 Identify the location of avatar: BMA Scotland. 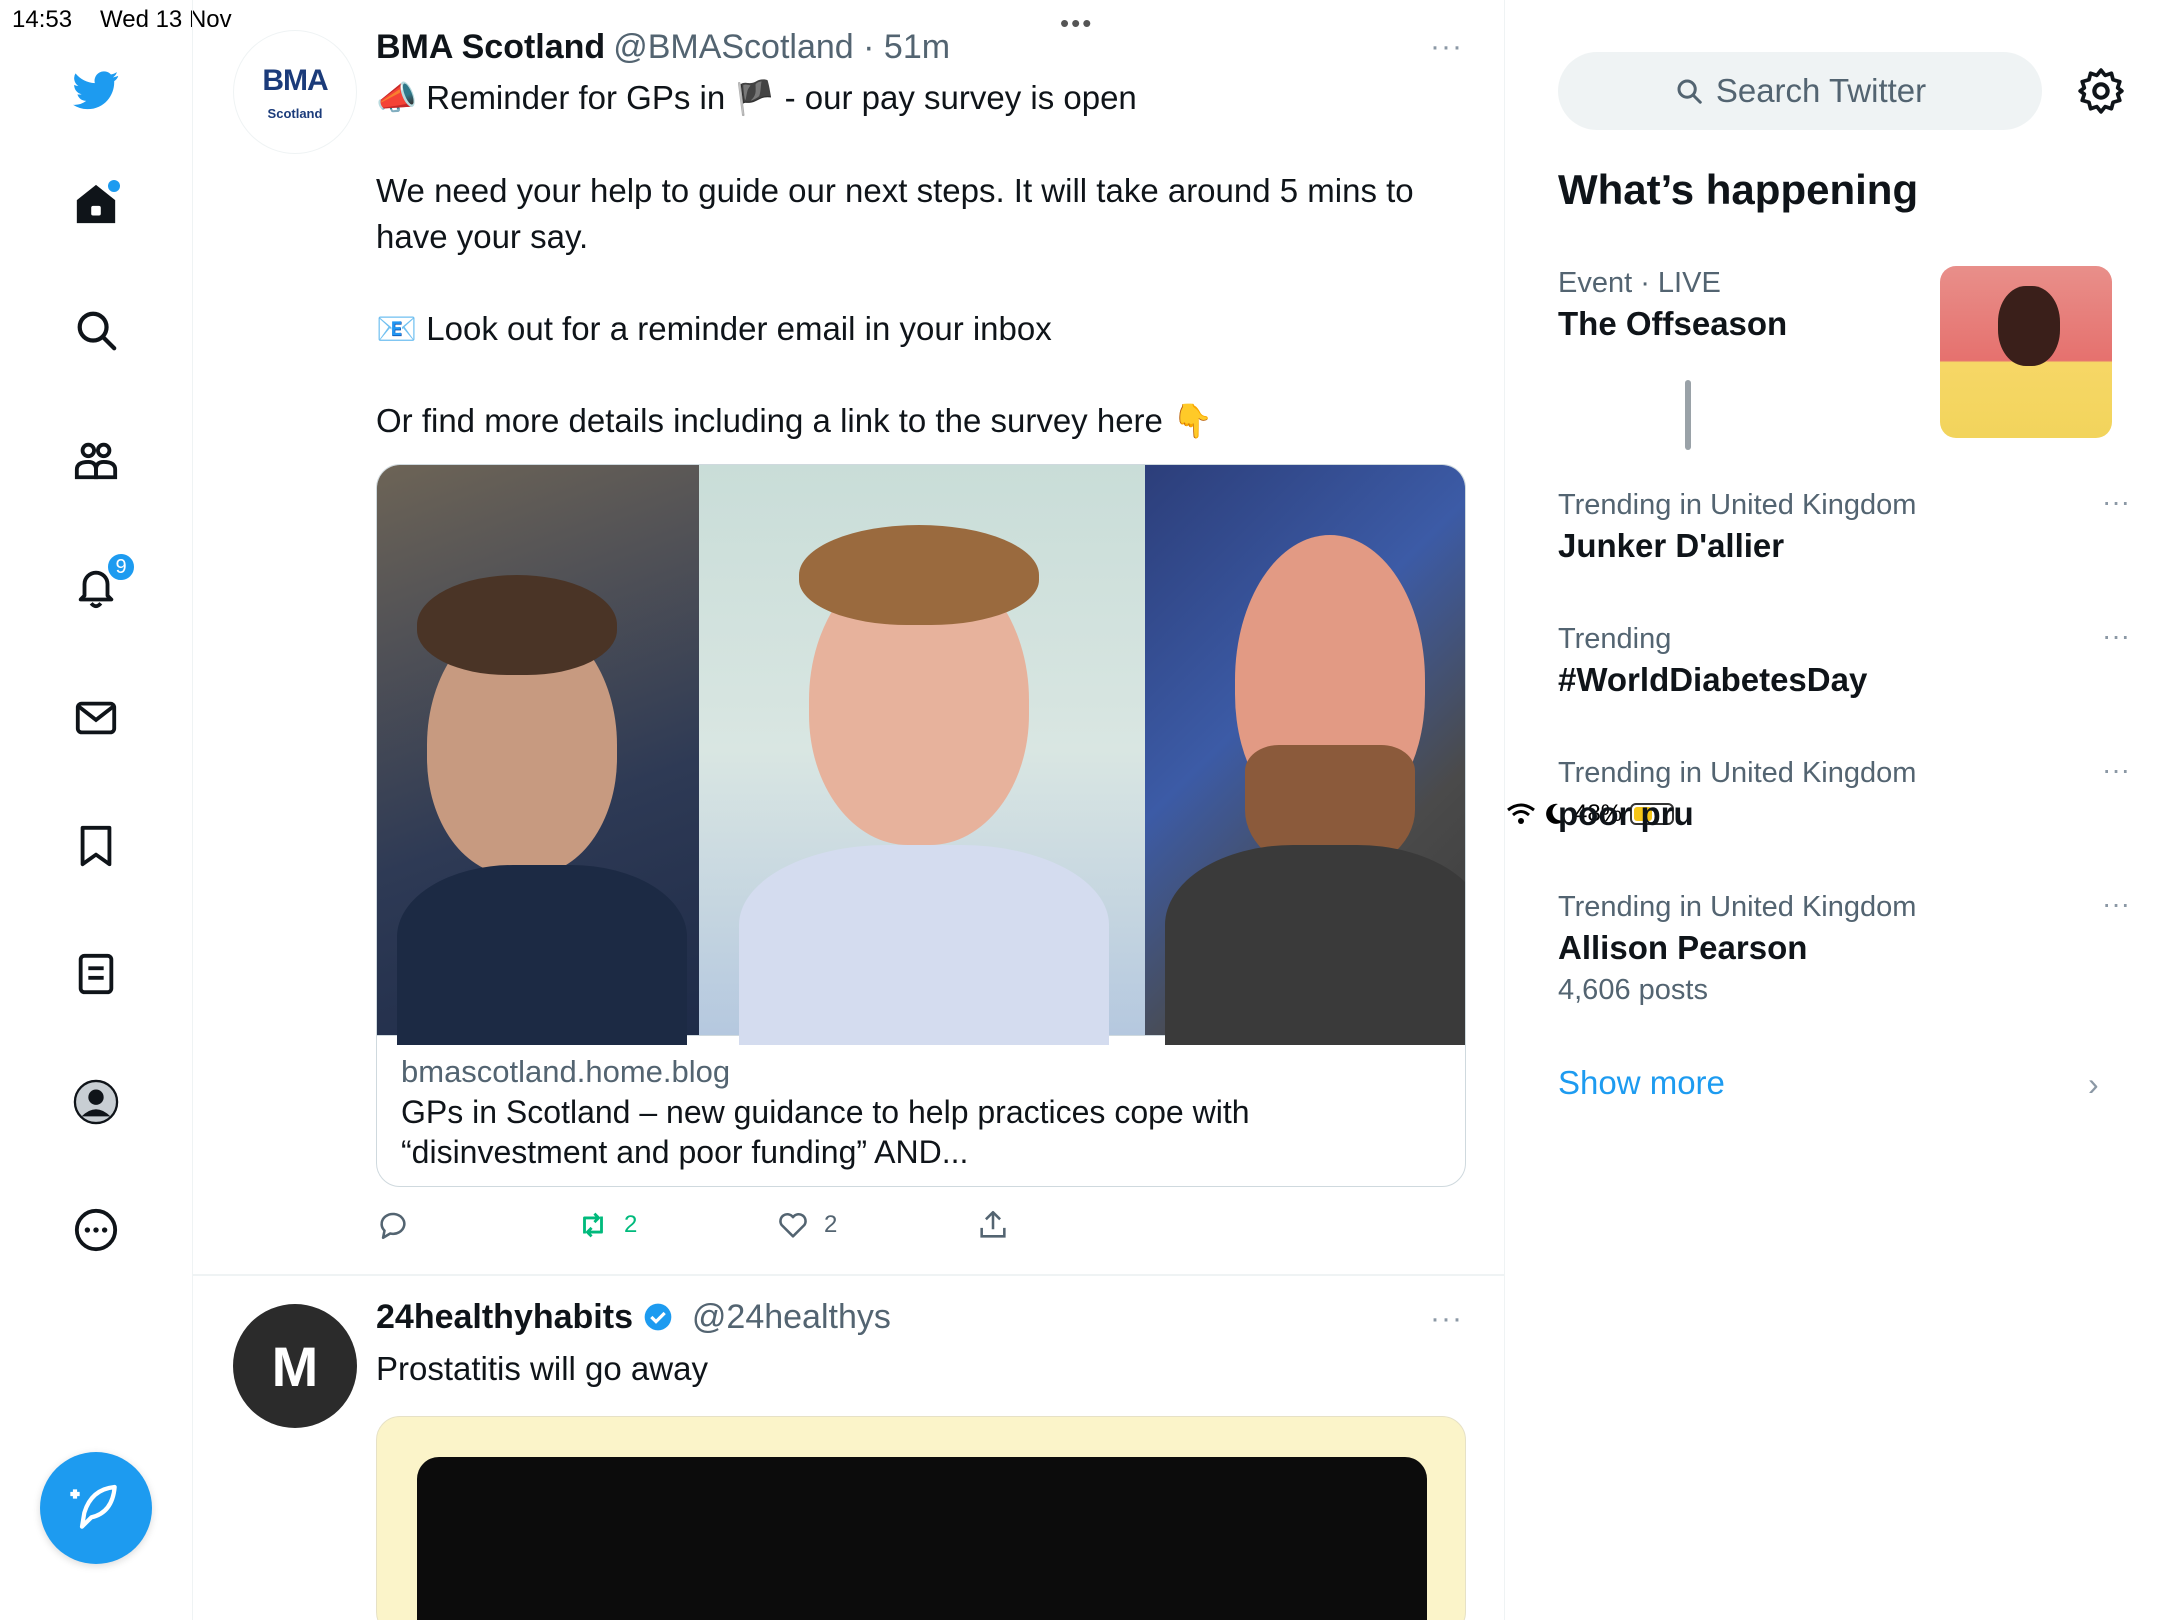
(295, 92).